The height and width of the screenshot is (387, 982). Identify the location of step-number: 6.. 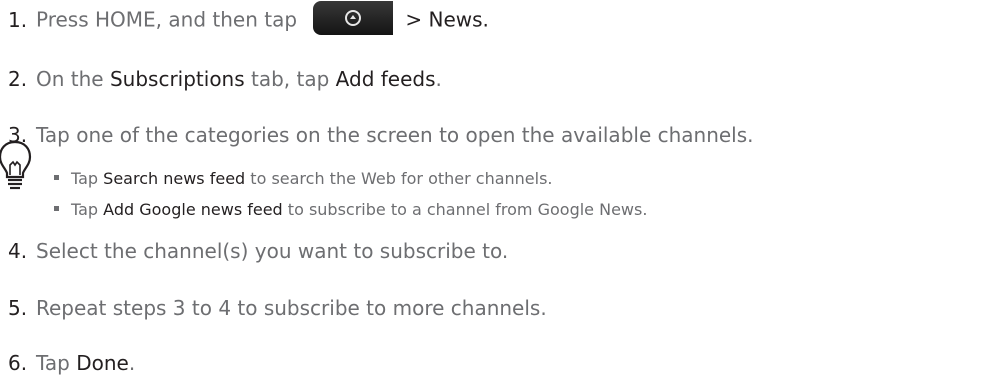
(18, 363).